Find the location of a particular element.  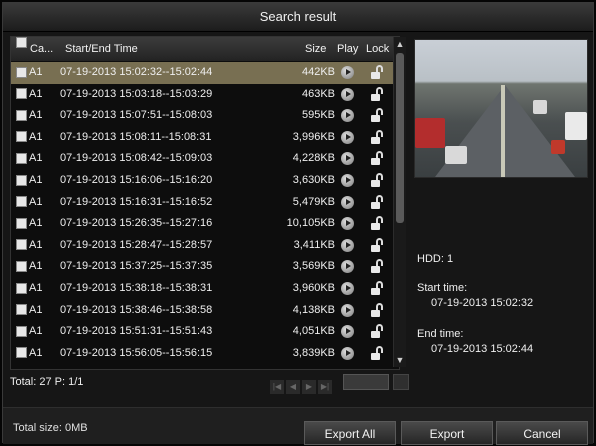

row-size: 595KB is located at coordinates (318, 115).